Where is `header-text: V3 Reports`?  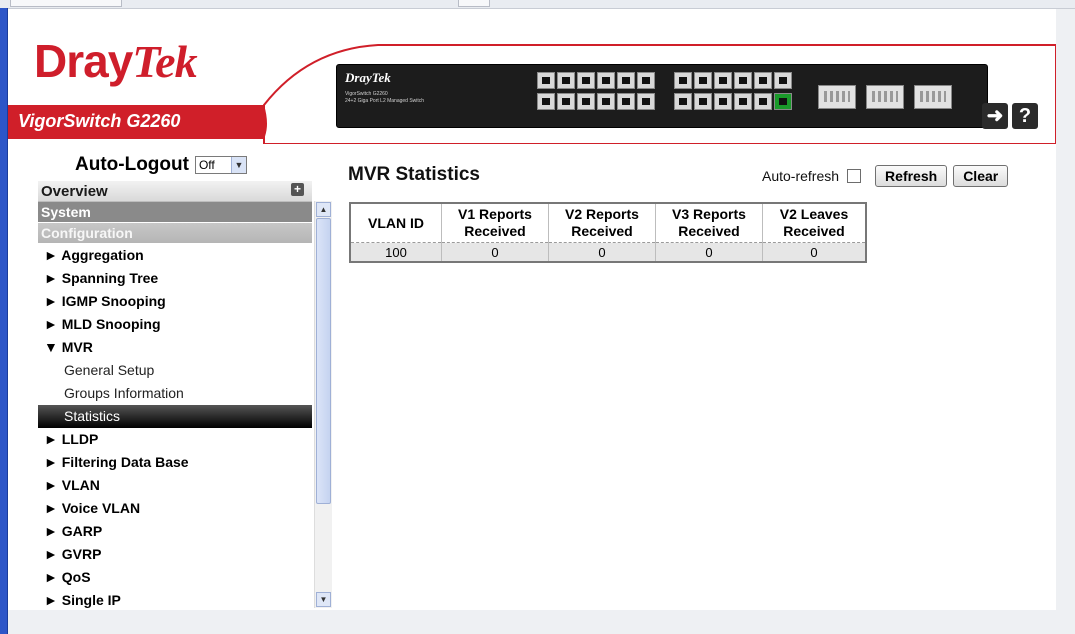
header-text: V3 Reports is located at coordinates (709, 214).